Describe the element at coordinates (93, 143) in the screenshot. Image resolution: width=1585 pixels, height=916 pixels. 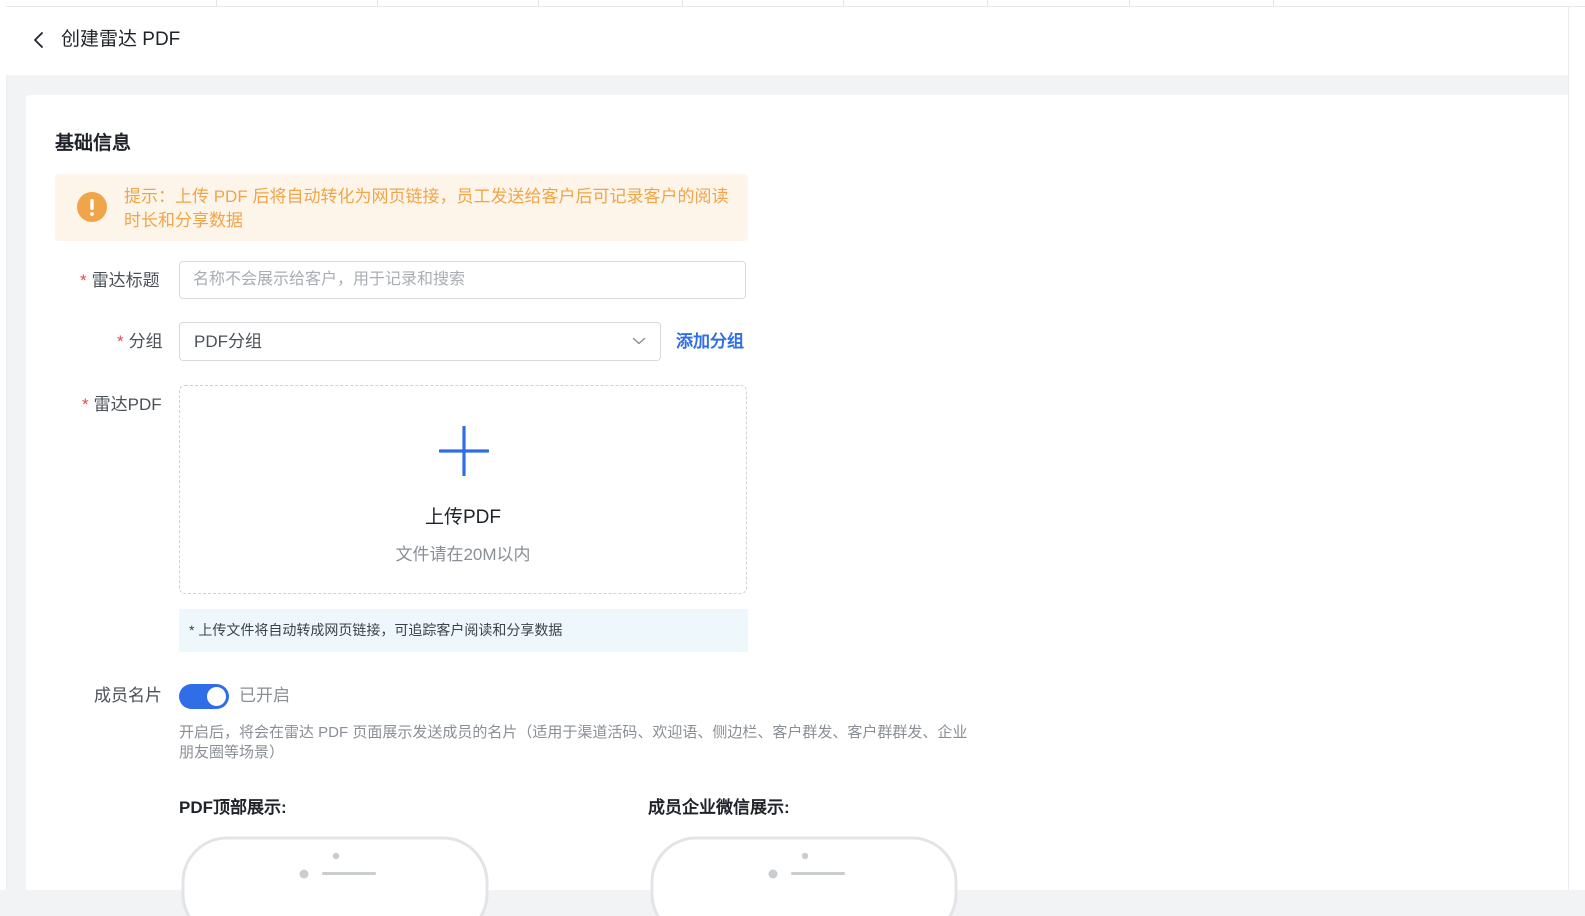
I see `section-title: 基础信息` at that location.